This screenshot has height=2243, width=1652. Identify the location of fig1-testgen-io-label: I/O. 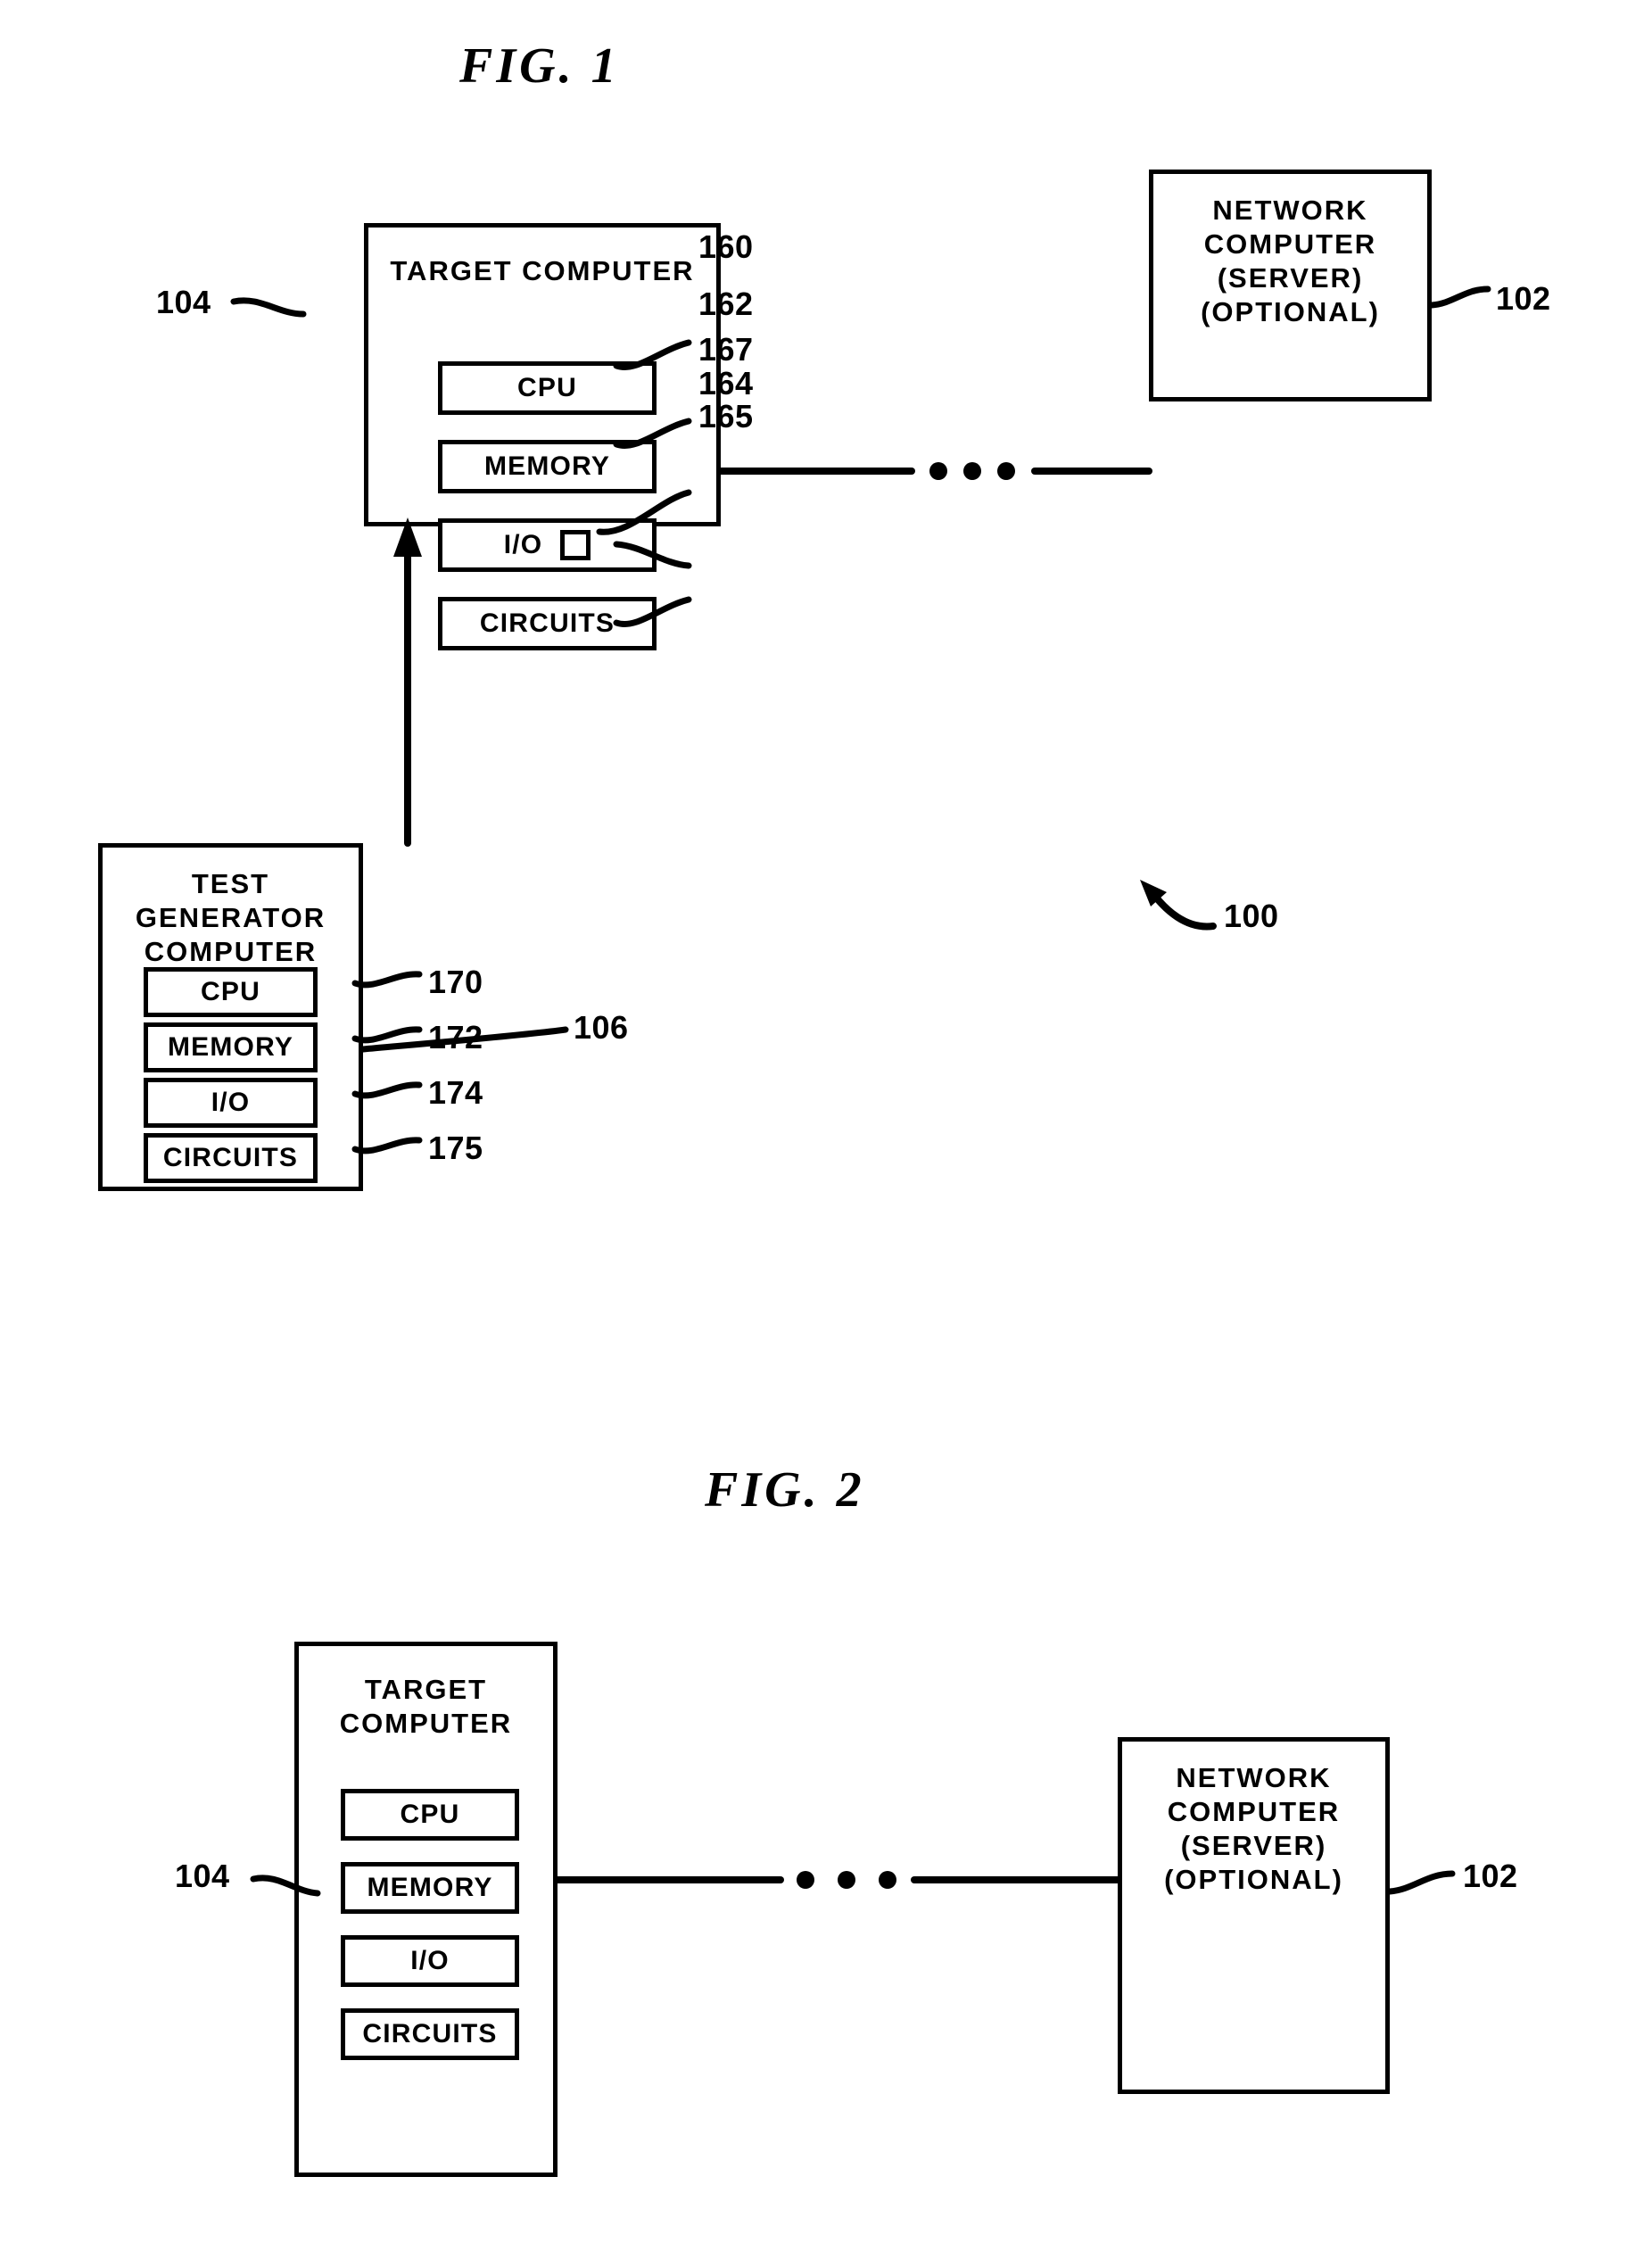
(231, 1102).